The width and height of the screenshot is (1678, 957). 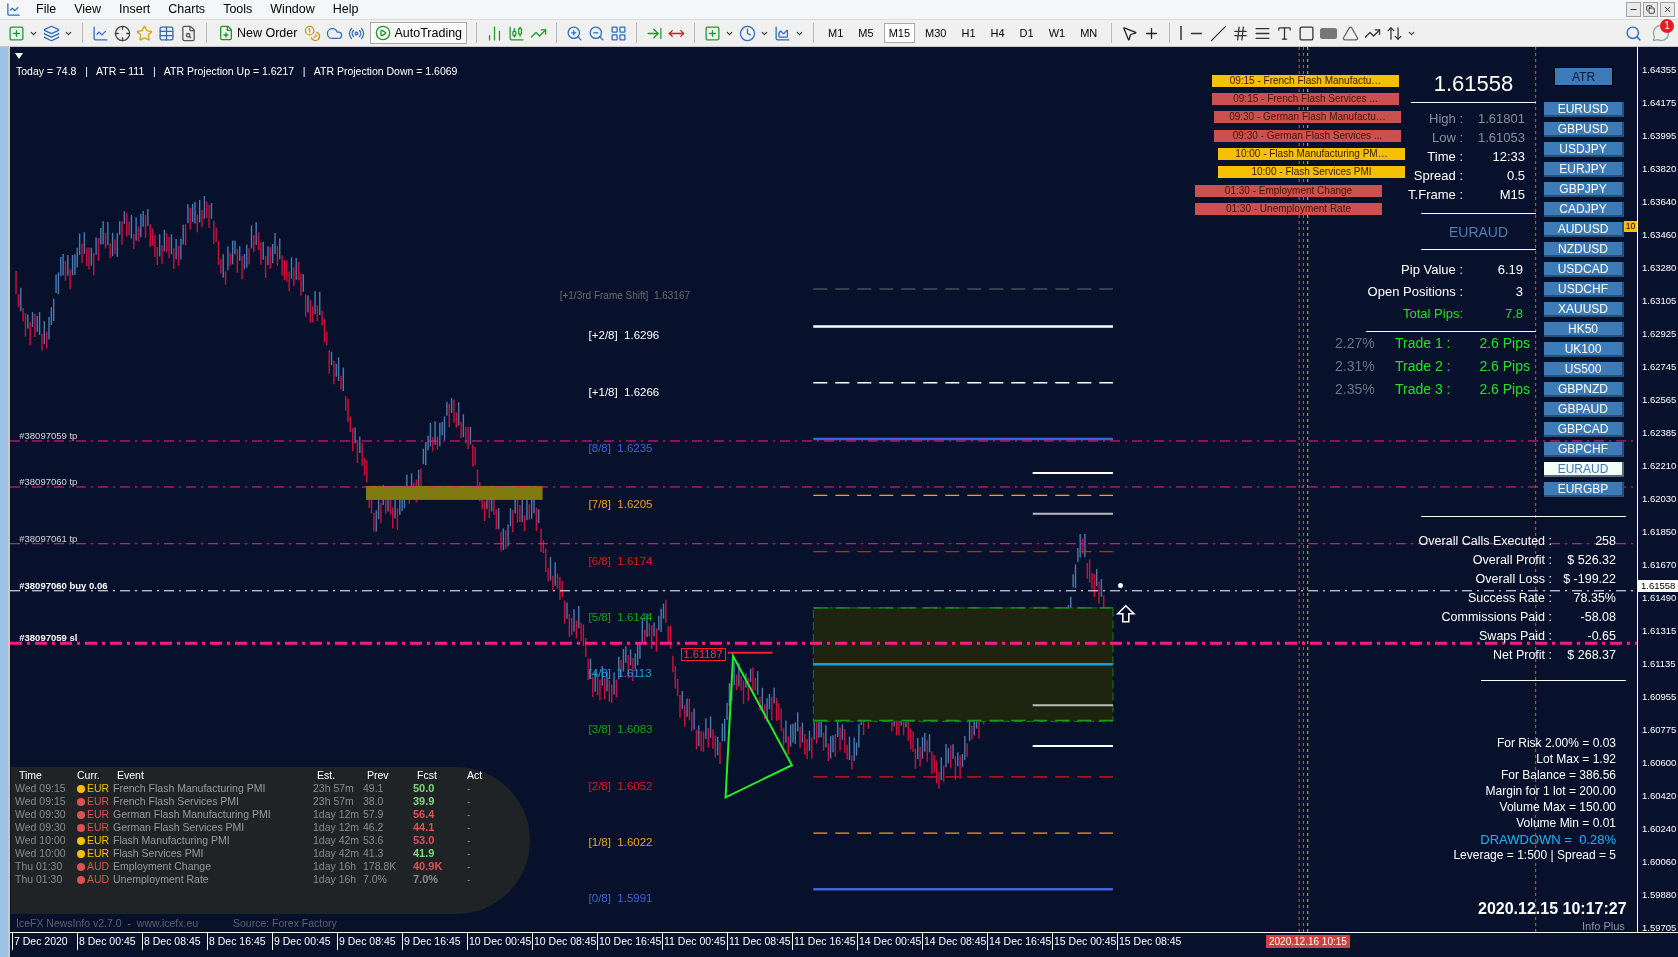 What do you see at coordinates (748, 33) in the screenshot?
I see `clock-icon` at bounding box center [748, 33].